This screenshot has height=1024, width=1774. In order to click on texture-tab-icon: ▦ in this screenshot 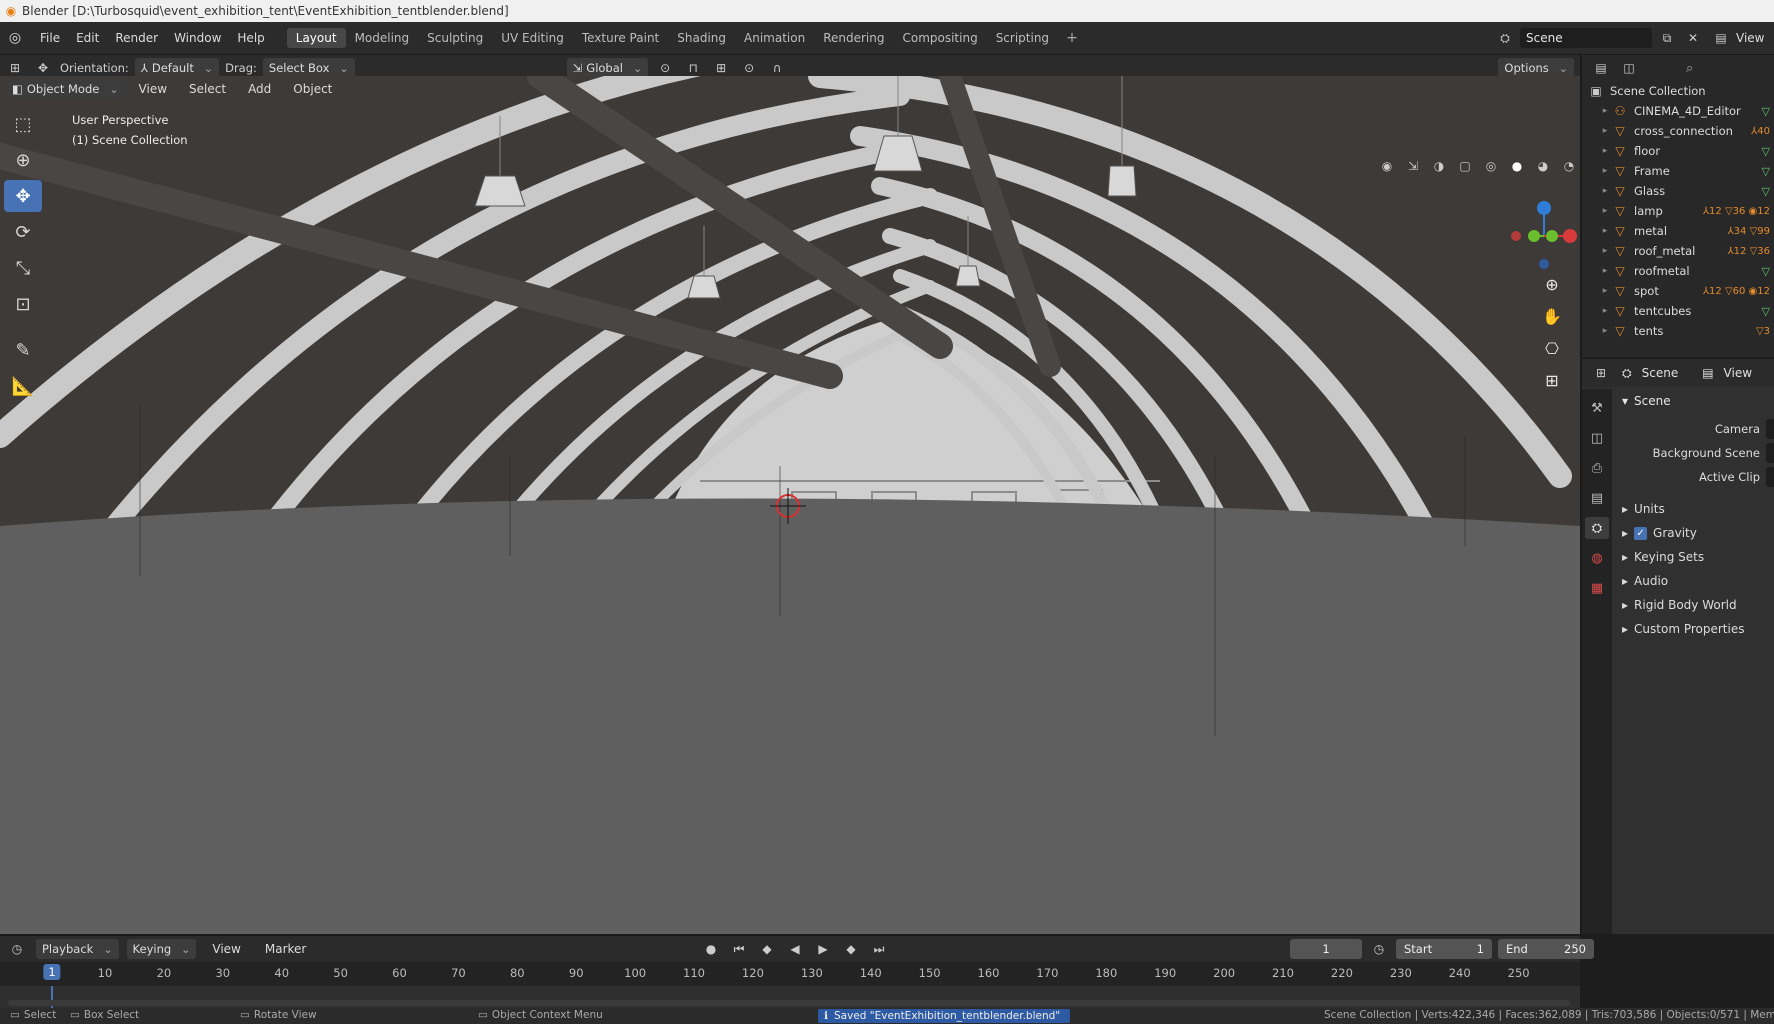, I will do `click(1597, 588)`.